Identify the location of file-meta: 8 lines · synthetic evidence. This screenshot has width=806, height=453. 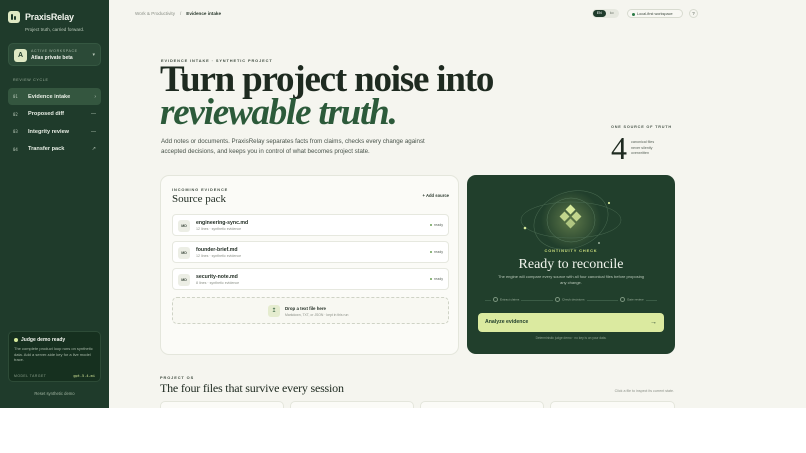
(218, 283).